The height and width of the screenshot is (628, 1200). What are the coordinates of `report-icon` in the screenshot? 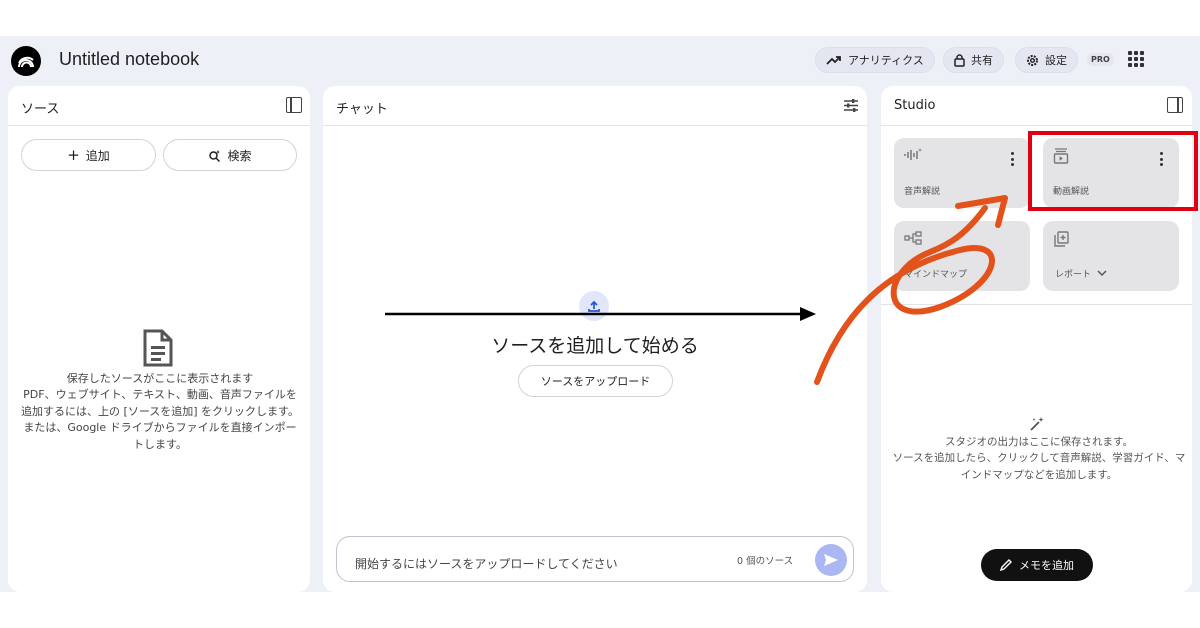 It's located at (1061, 239).